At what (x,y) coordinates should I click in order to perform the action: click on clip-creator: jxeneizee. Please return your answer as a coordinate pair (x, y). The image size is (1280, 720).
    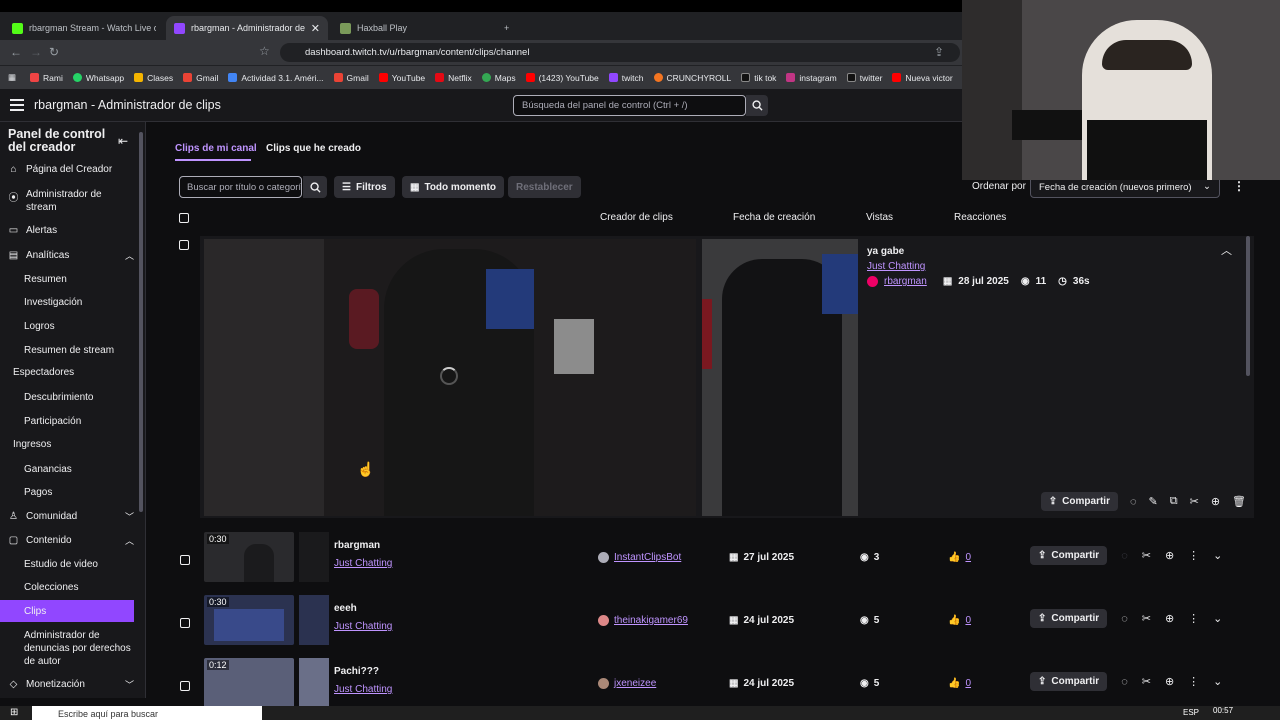
    Looking at the image, I should click on (627, 683).